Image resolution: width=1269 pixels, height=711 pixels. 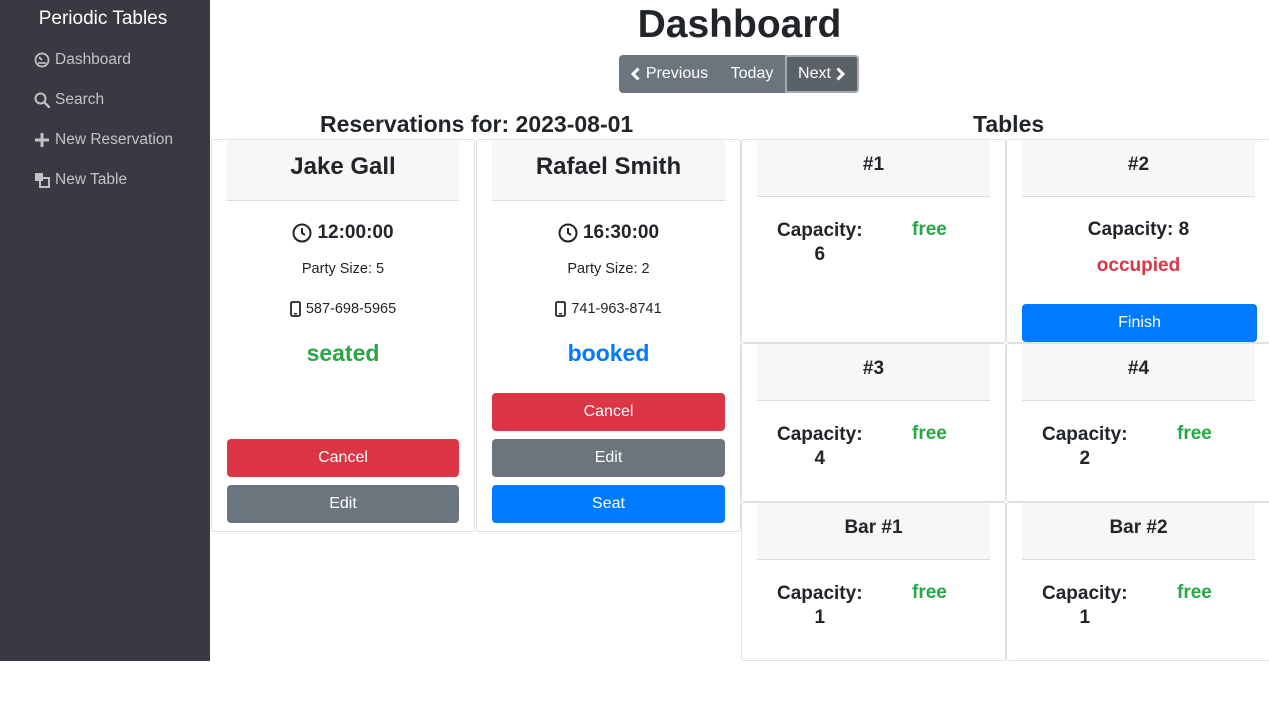 I want to click on previous-button: Previous, so click(x=669, y=74).